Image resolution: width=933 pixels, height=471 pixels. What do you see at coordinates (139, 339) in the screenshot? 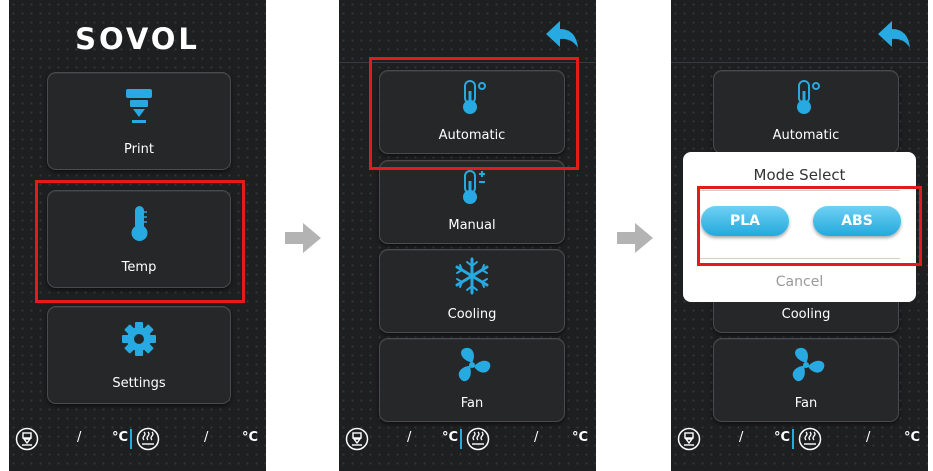
I see `gear-icon` at bounding box center [139, 339].